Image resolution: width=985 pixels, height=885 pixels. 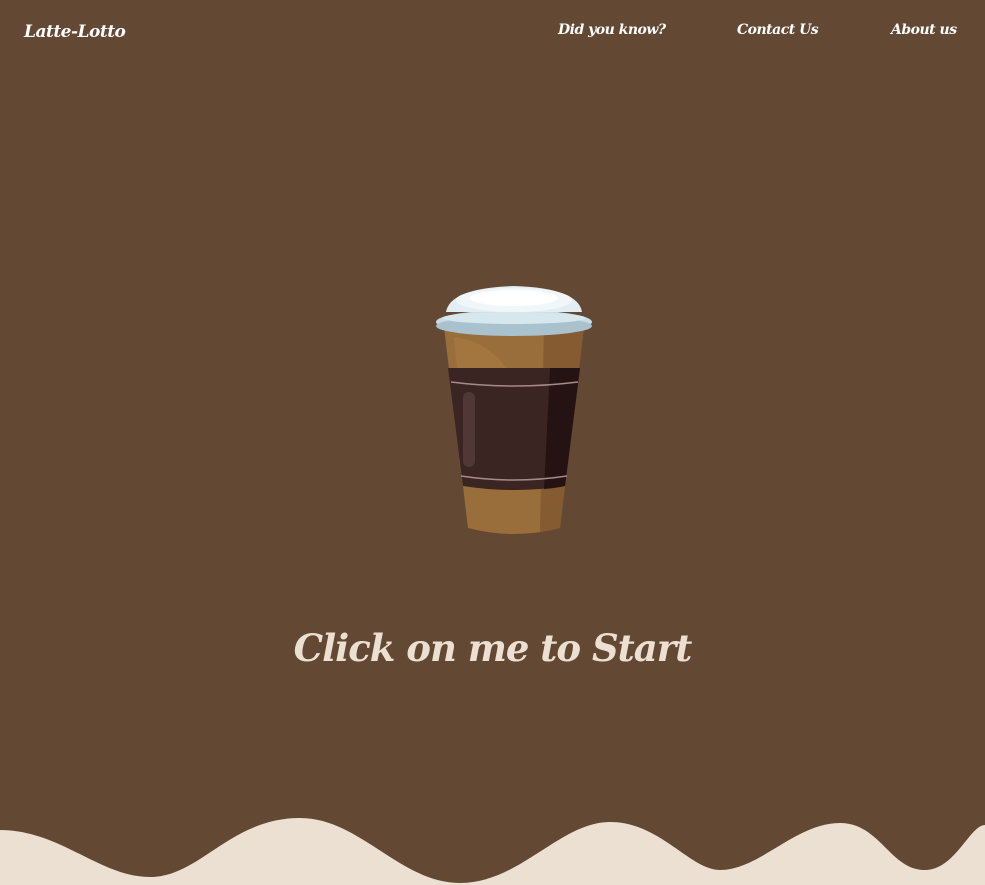 What do you see at coordinates (75, 32) in the screenshot?
I see `brand-logo: Latte-Lotto` at bounding box center [75, 32].